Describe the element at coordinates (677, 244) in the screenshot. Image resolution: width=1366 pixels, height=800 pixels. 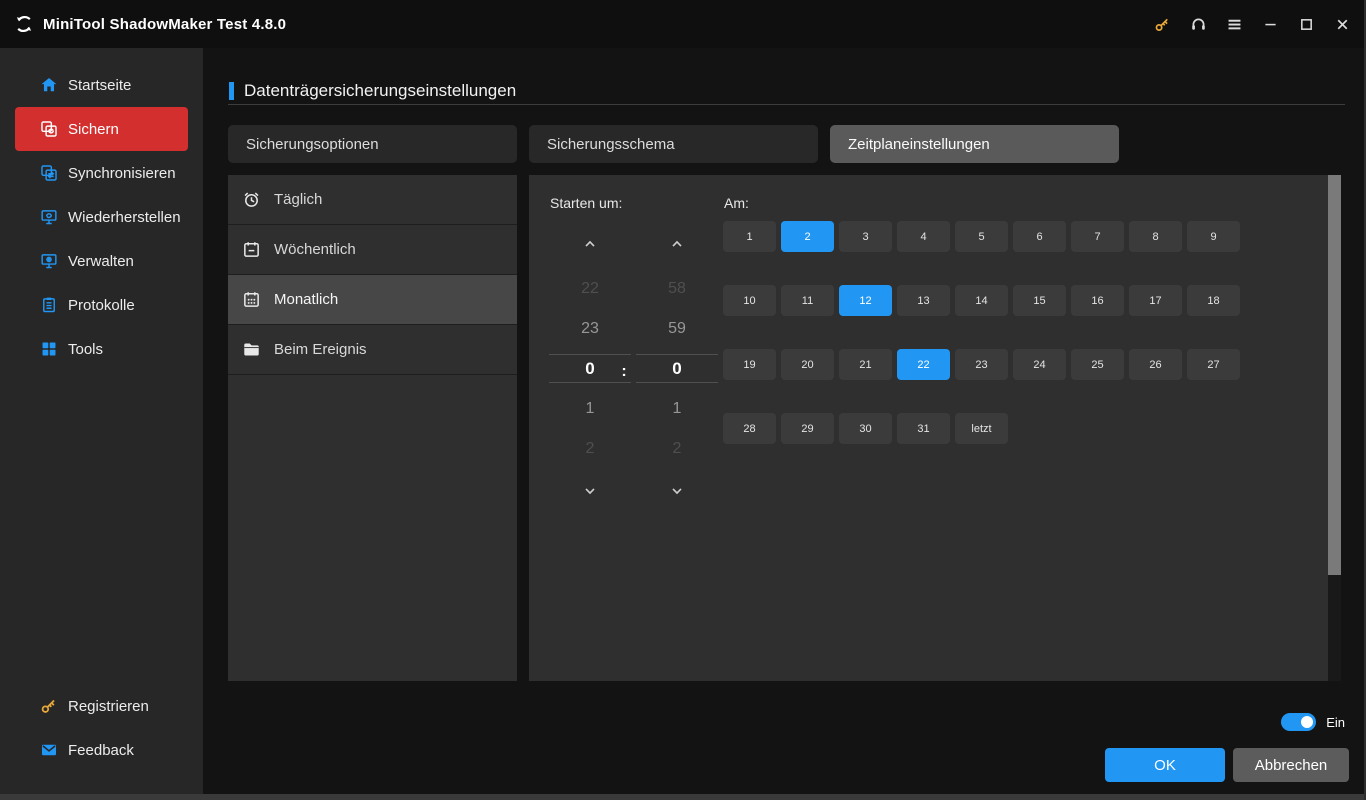
I see `minute-up-chevron-icon` at that location.